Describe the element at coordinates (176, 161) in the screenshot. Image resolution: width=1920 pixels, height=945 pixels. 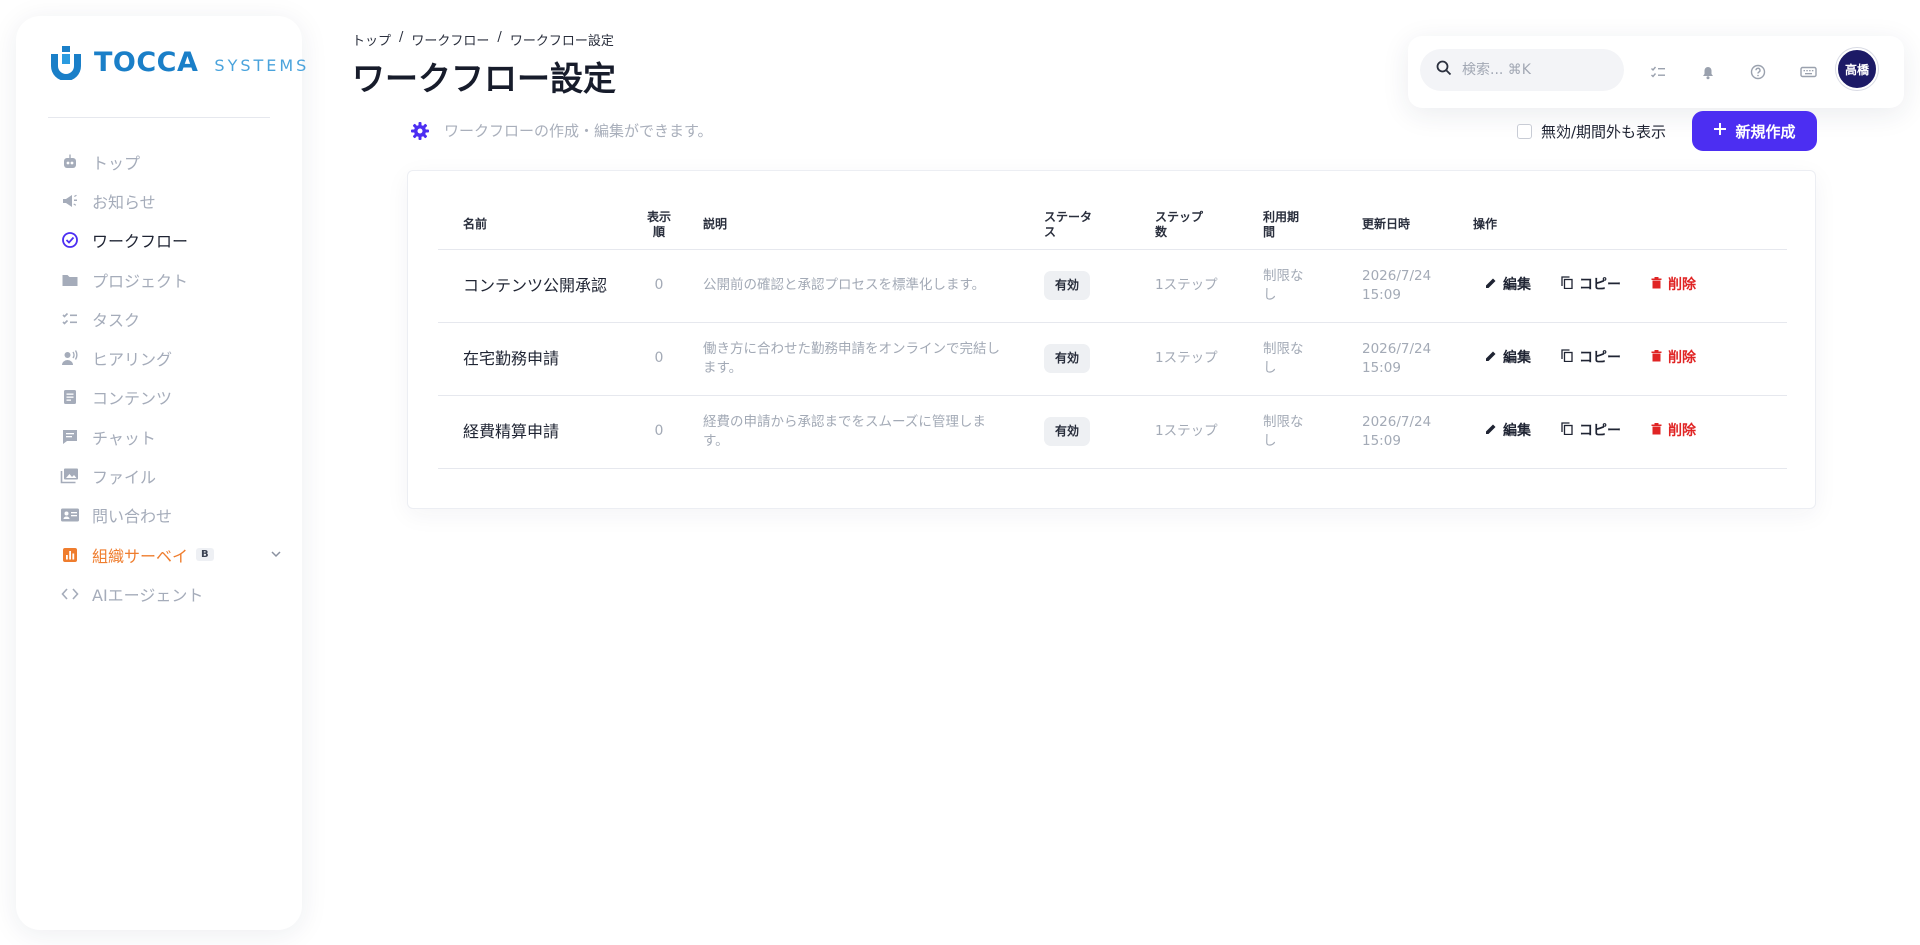
I see `sidebar-item-top: トップ` at that location.